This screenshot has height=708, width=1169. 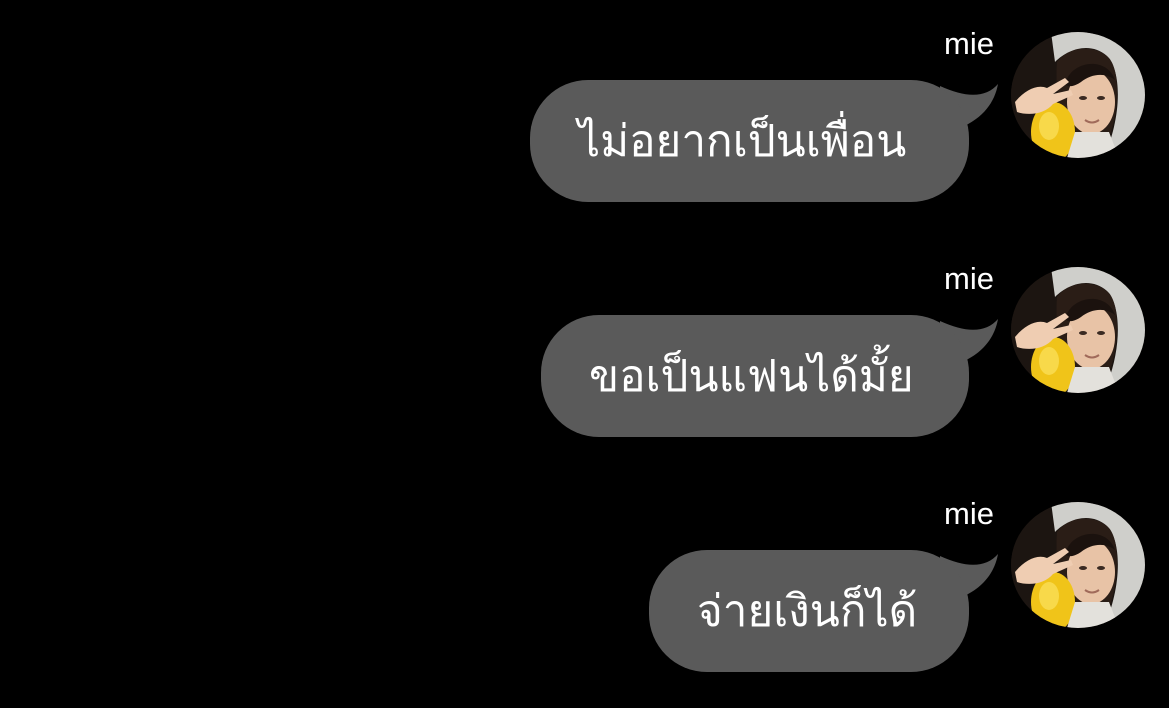 I want to click on message-bubble: ขอเป็นแฟนได้มั้ย, so click(x=755, y=376).